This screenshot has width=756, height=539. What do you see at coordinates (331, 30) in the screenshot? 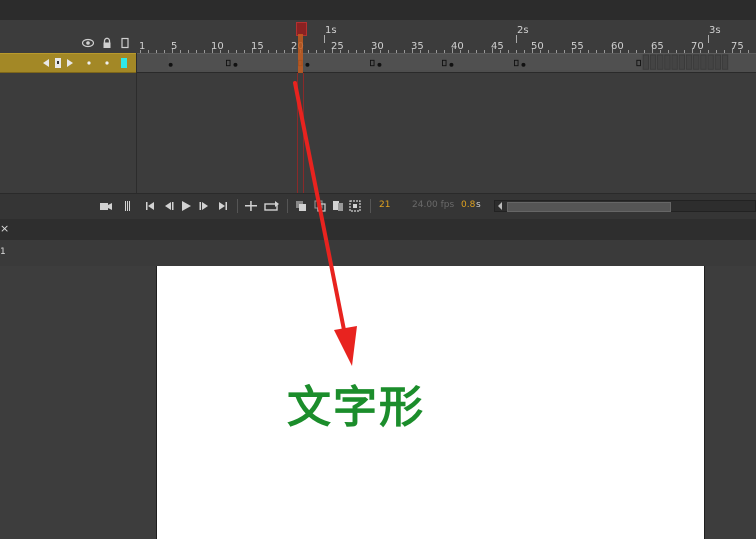
I see `ruler-second-label: 1s` at bounding box center [331, 30].